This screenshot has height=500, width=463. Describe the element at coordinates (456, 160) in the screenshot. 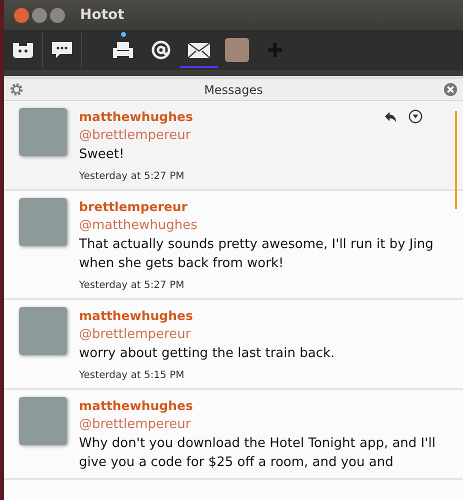

I see `scrollbar` at that location.